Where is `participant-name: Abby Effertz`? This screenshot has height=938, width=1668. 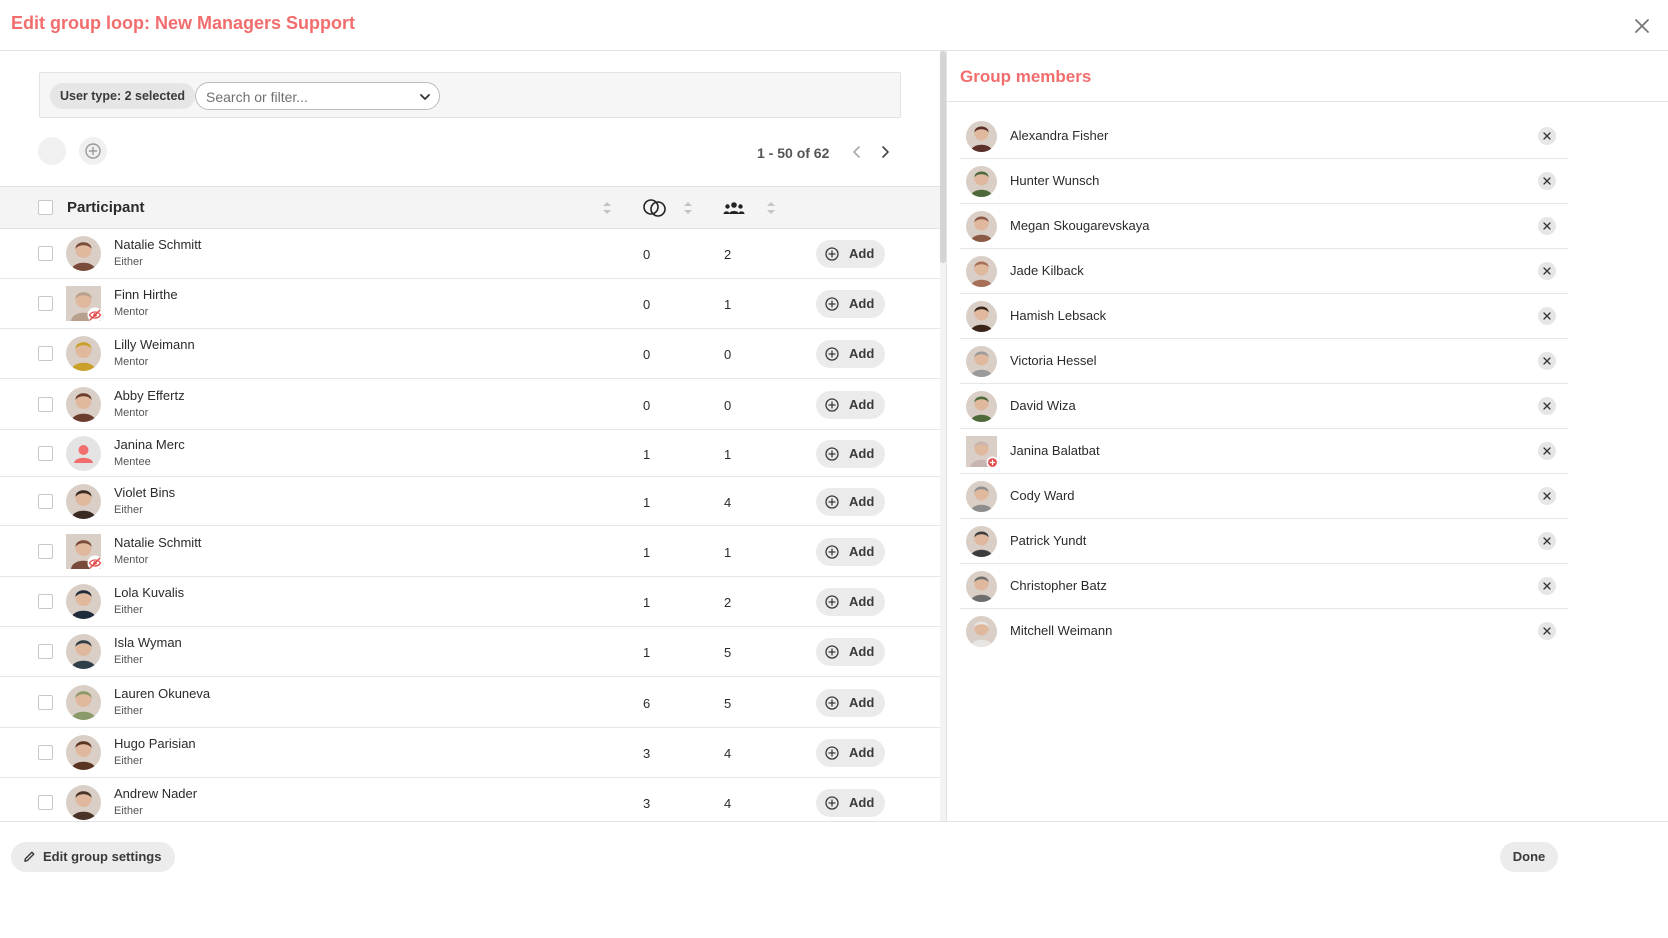 participant-name: Abby Effertz is located at coordinates (149, 395).